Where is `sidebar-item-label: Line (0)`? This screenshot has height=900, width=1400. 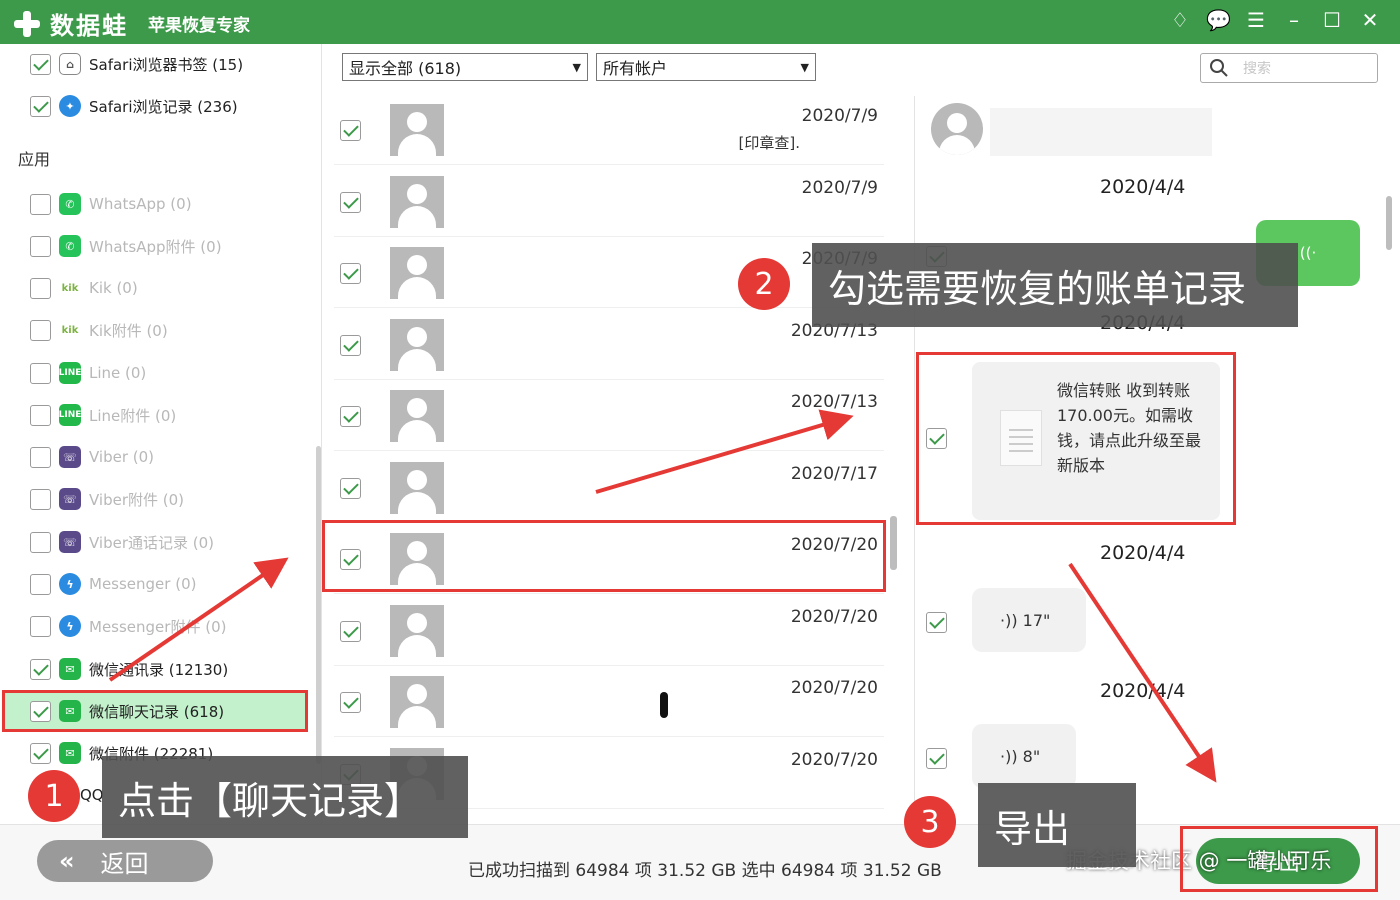
sidebar-item-label: Line (0) is located at coordinates (118, 373).